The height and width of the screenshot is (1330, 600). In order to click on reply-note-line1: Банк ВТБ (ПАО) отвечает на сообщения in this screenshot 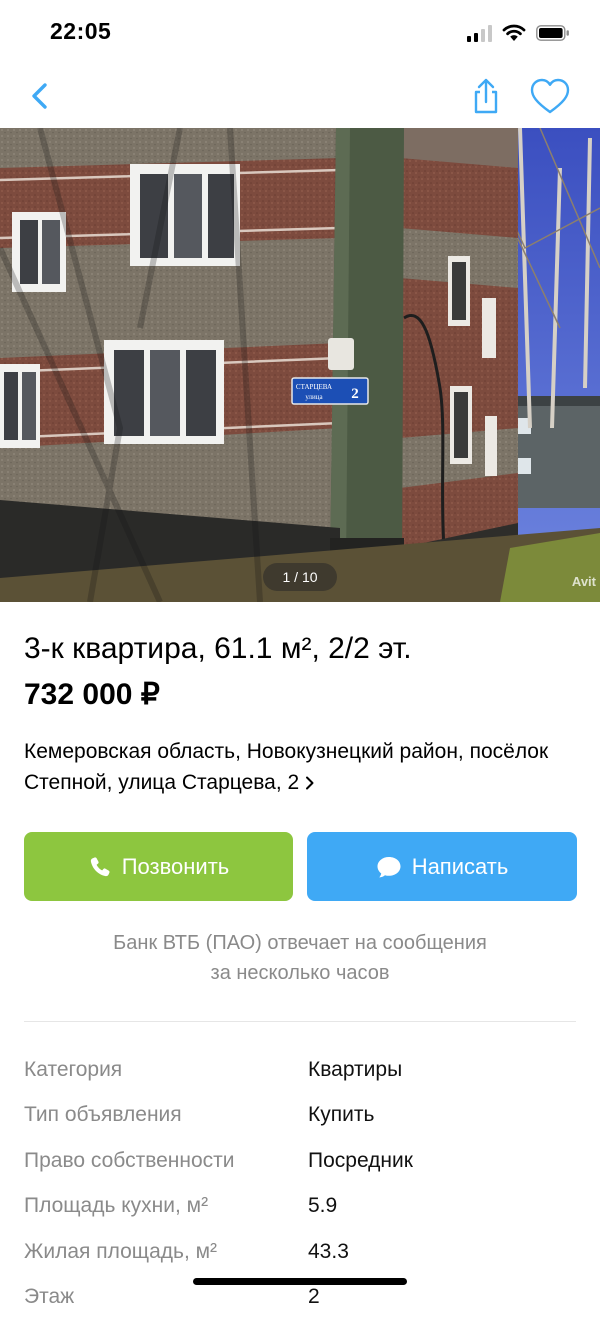, I will do `click(300, 943)`.